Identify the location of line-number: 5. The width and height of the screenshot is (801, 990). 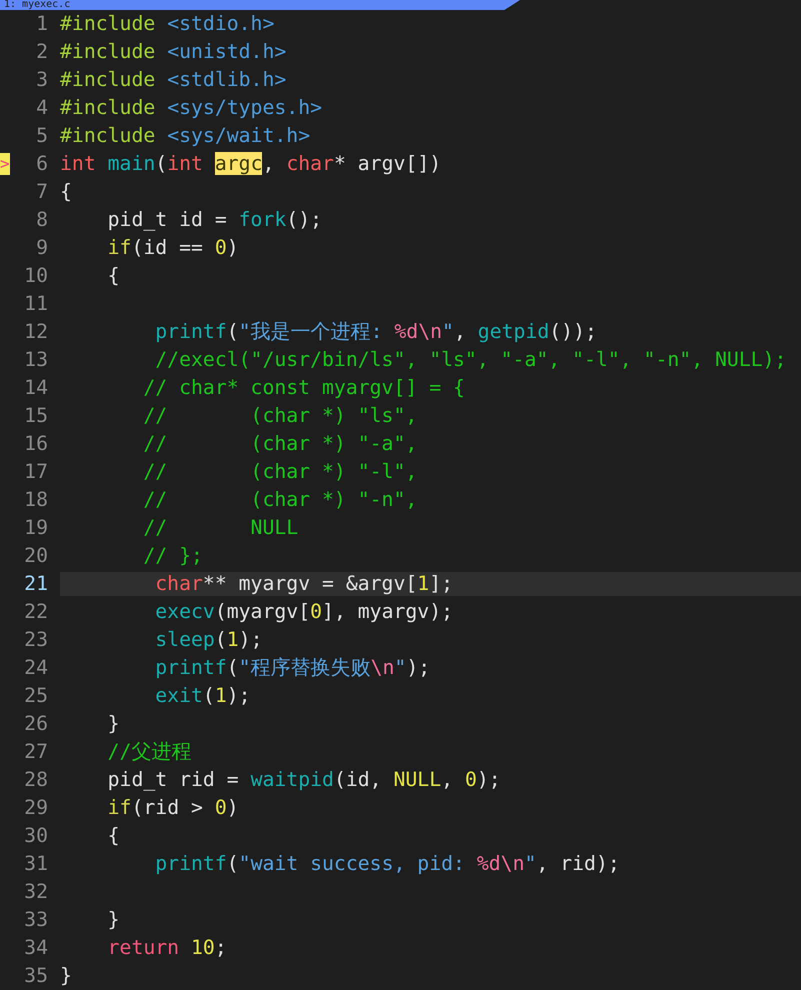
(41, 136).